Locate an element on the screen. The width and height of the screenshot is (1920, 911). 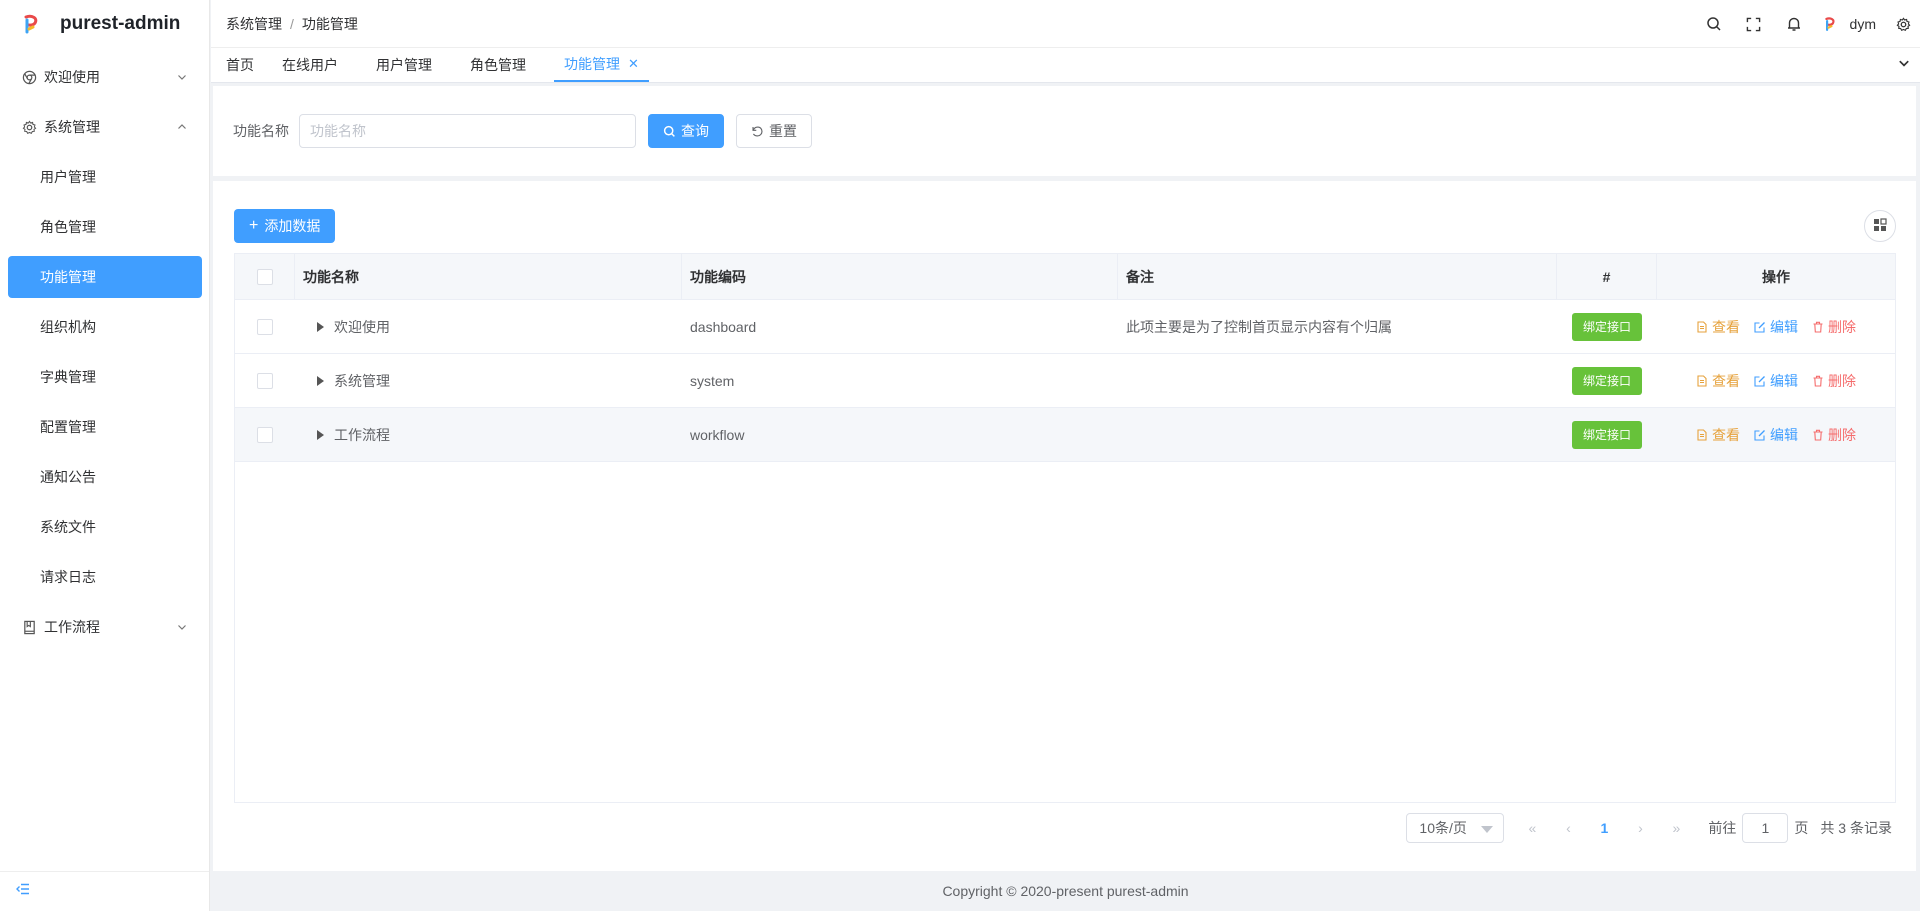
function-name-input is located at coordinates (467, 131).